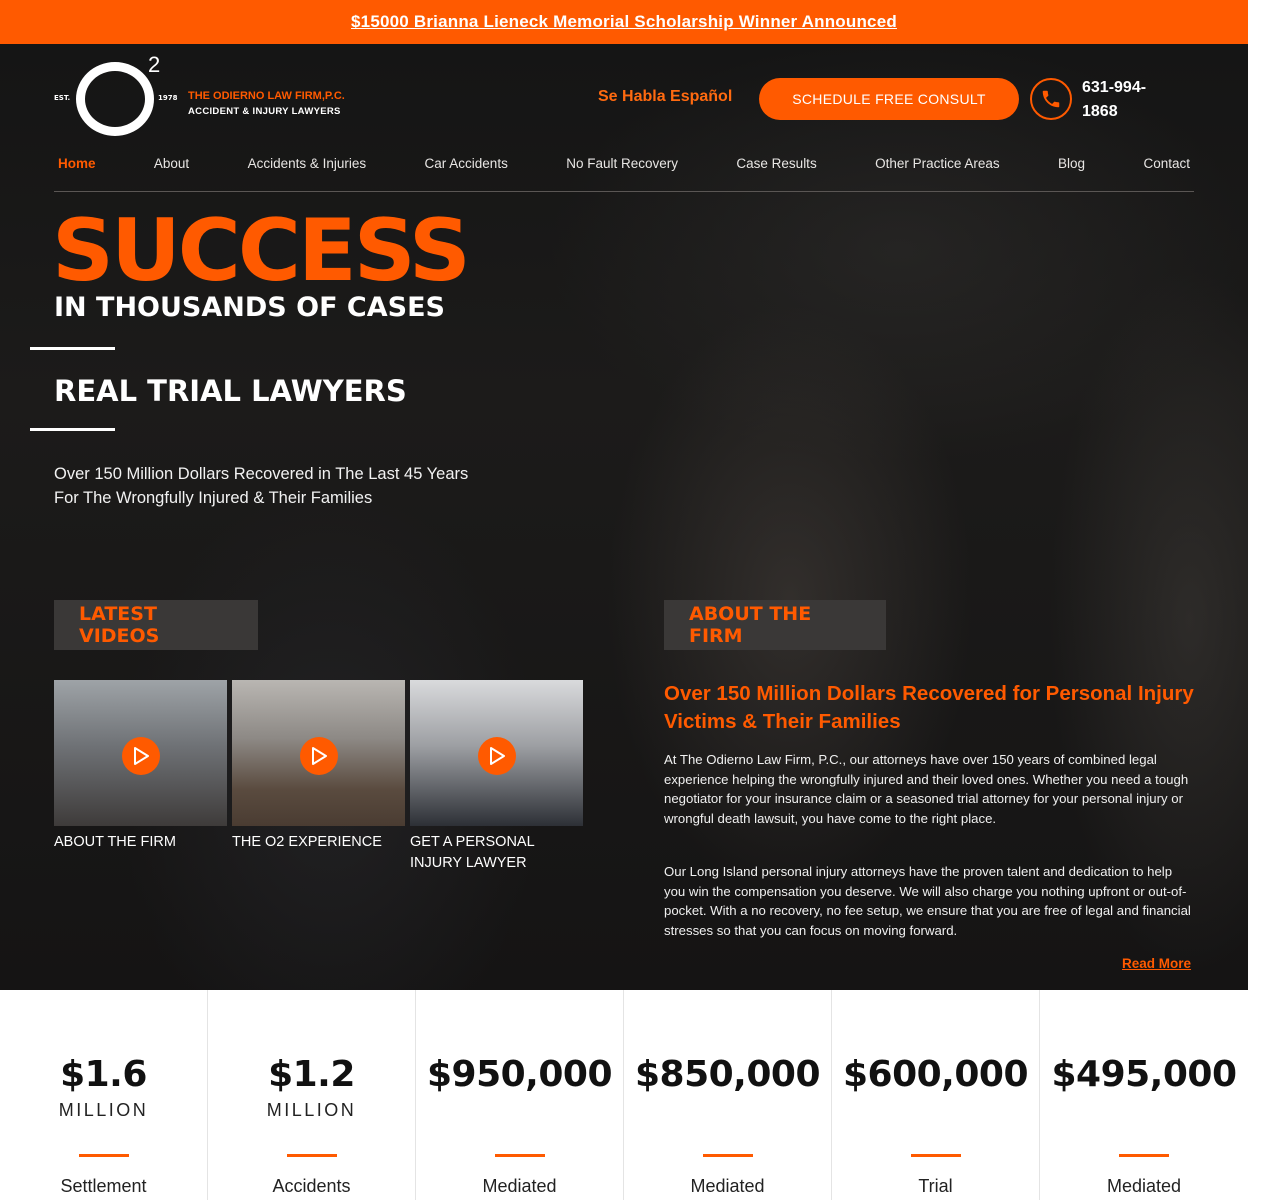  Describe the element at coordinates (154, 64) in the screenshot. I see `logo-superscript: 2` at that location.